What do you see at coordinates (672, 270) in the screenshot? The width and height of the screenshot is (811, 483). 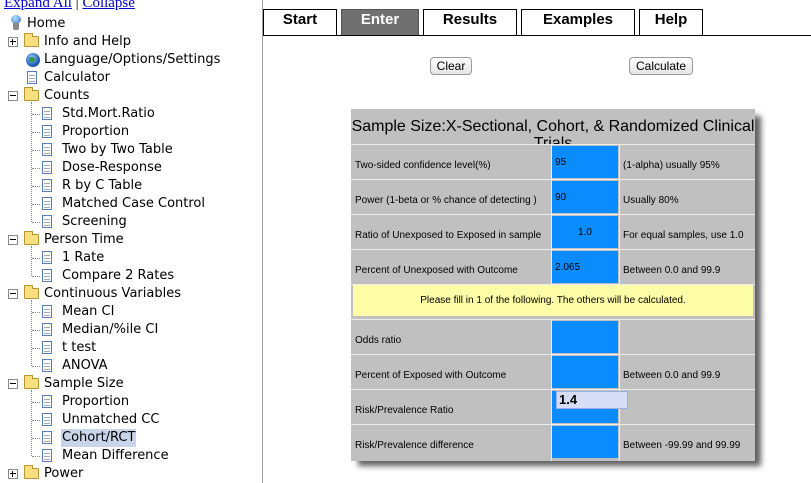 I see `unexposed-outcome-hint: Between 0.0 and 99.9` at bounding box center [672, 270].